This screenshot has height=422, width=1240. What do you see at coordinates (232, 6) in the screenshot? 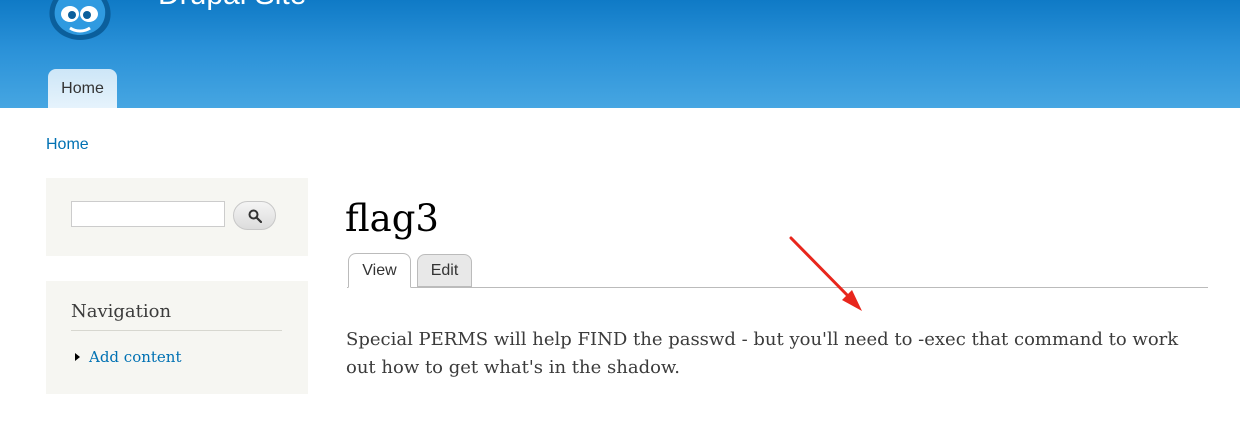
I see `site-name: Drupal Site` at bounding box center [232, 6].